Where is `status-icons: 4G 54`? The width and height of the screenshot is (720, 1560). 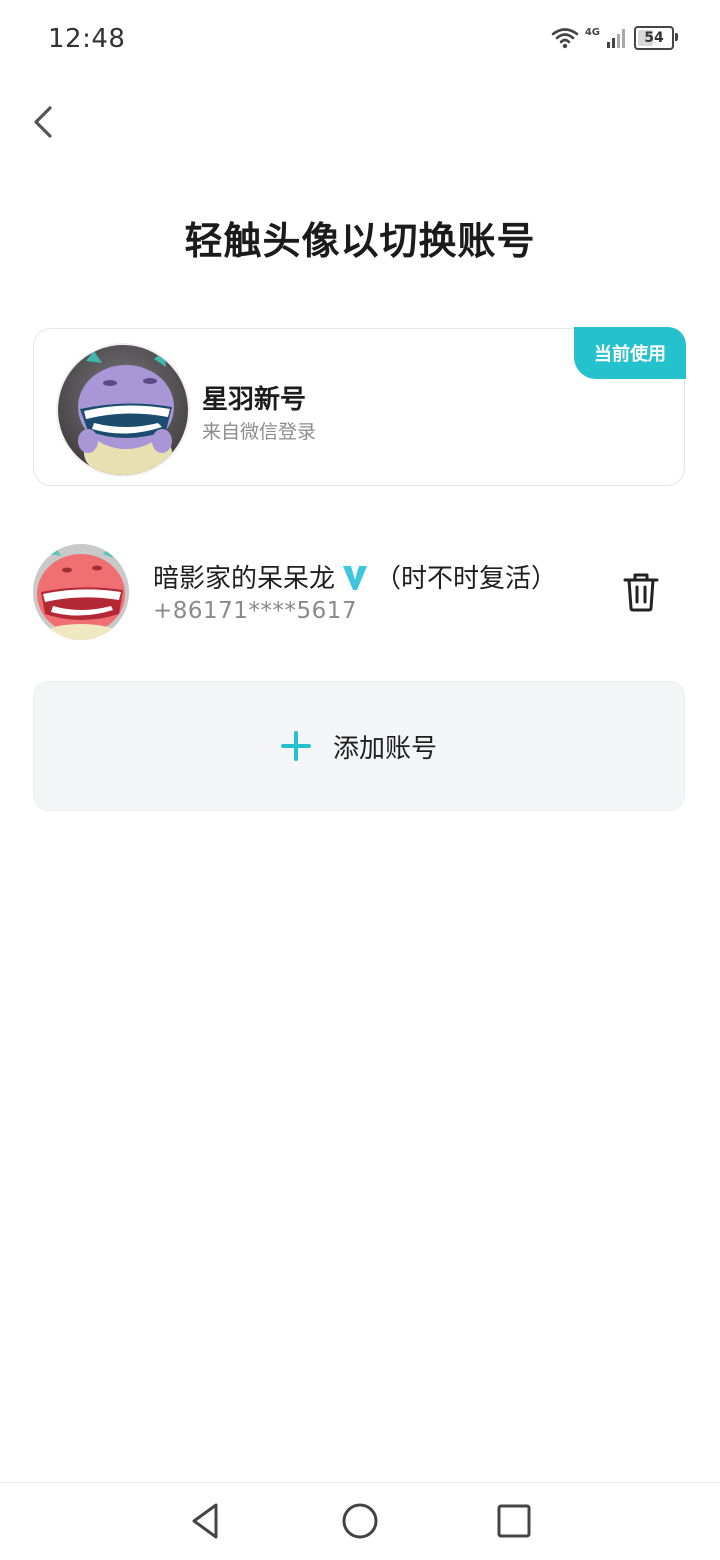 status-icons: 4G 54 is located at coordinates (614, 38).